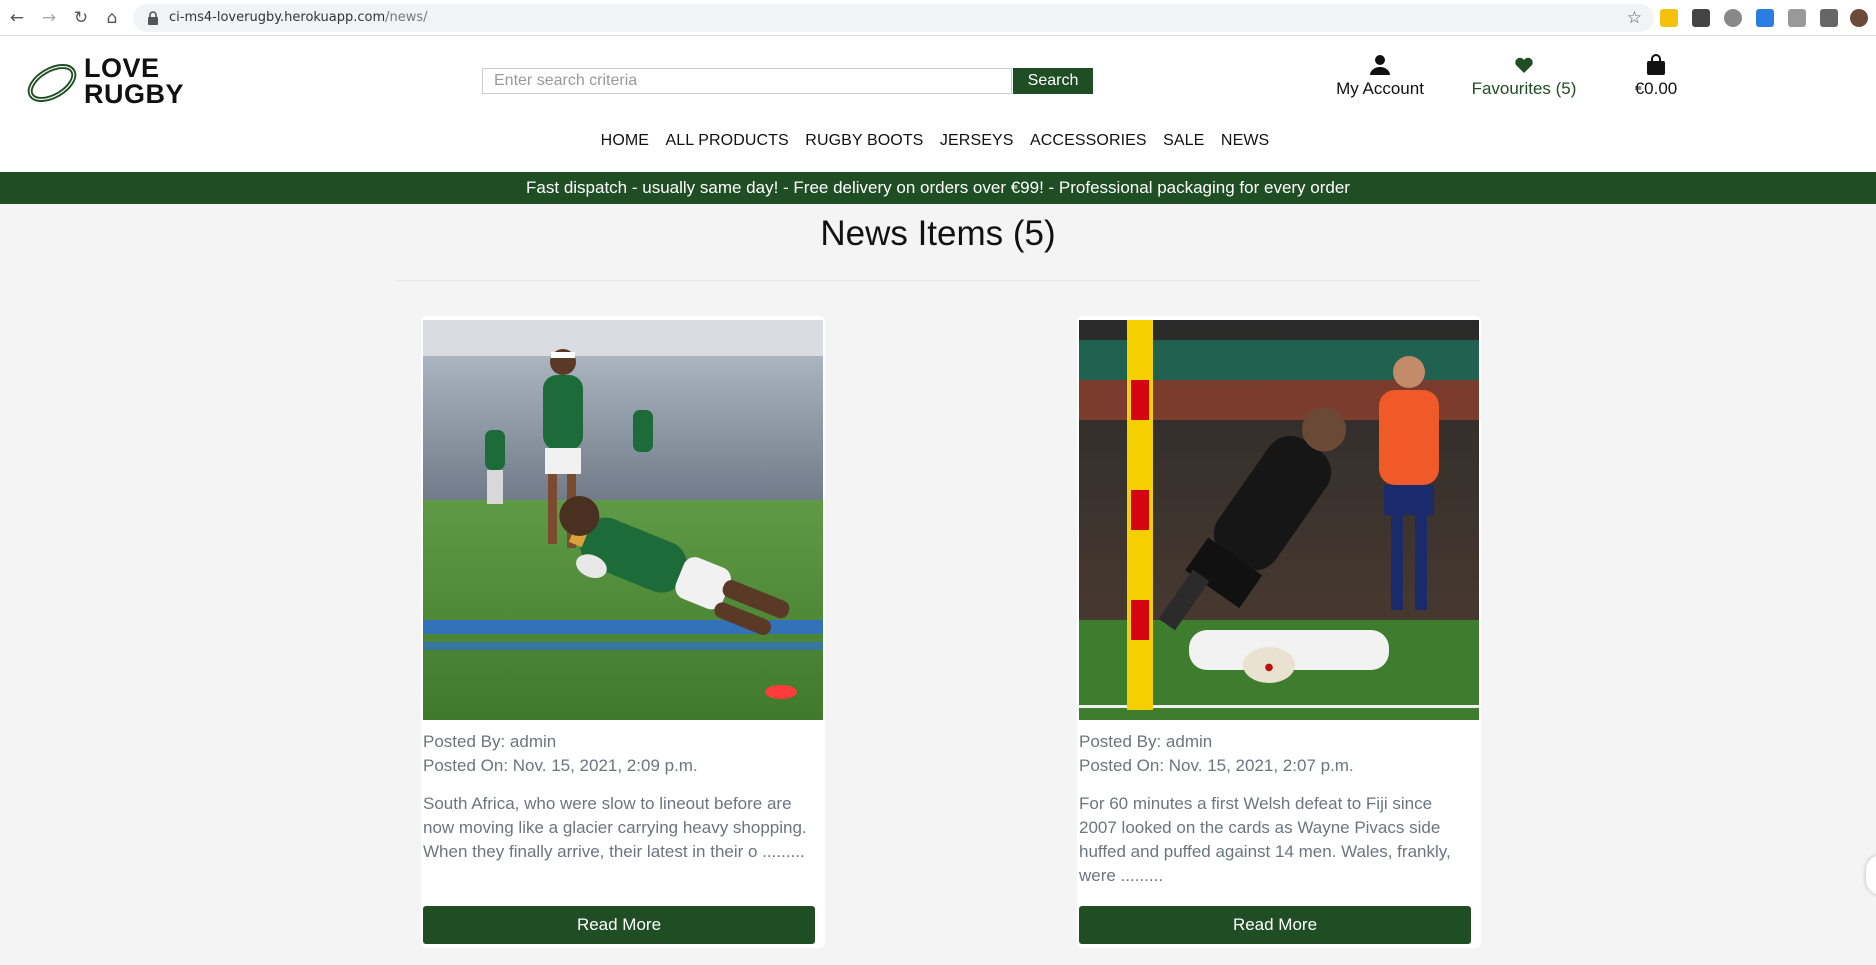 The image size is (1876, 965). I want to click on site-logo: LOVE RUGBY, so click(116, 82).